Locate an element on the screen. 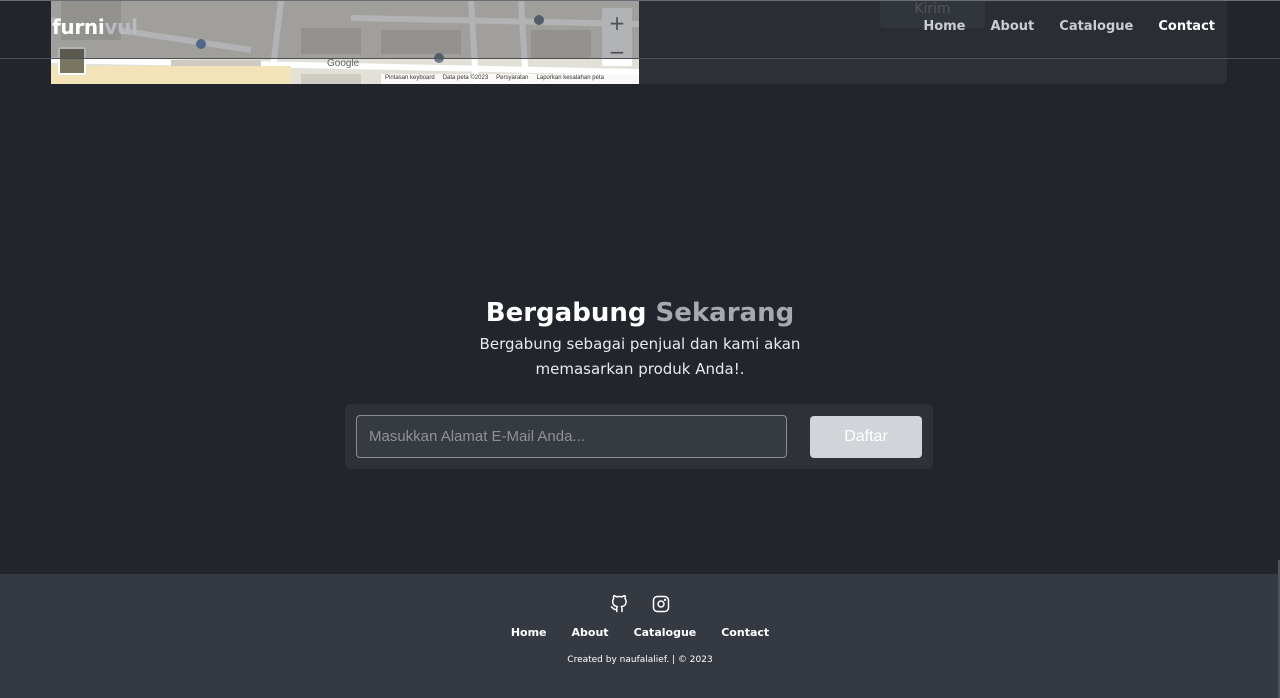 This screenshot has width=1280, height=698. nav-about: About is located at coordinates (1013, 26).